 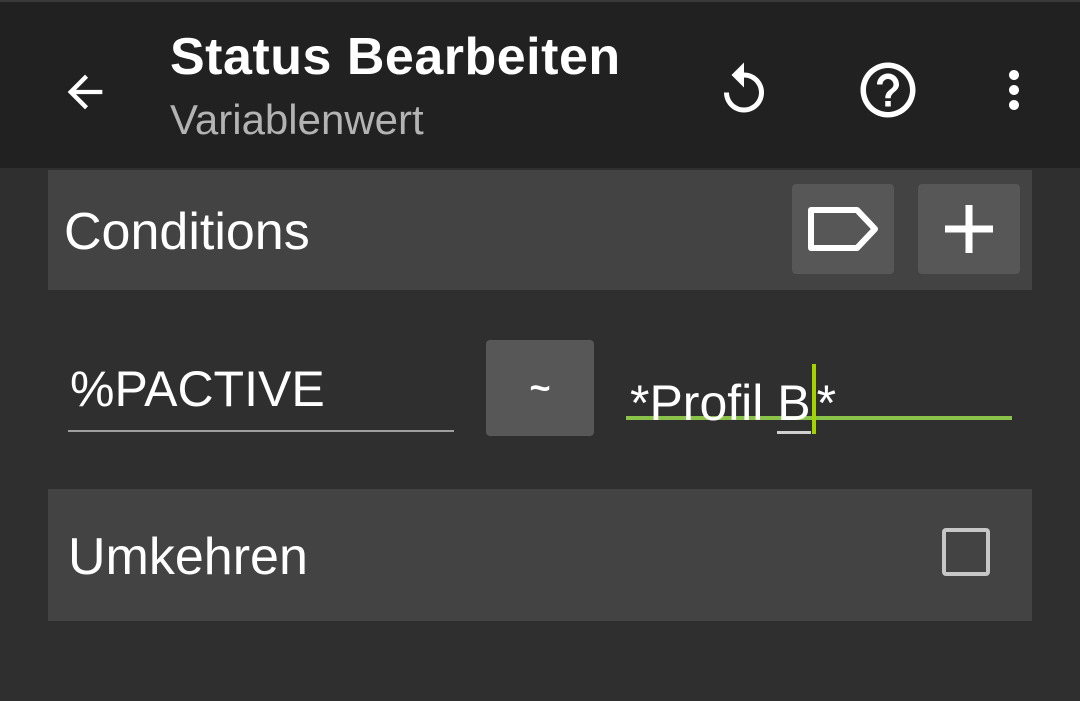 I want to click on tag-button, so click(x=843, y=229).